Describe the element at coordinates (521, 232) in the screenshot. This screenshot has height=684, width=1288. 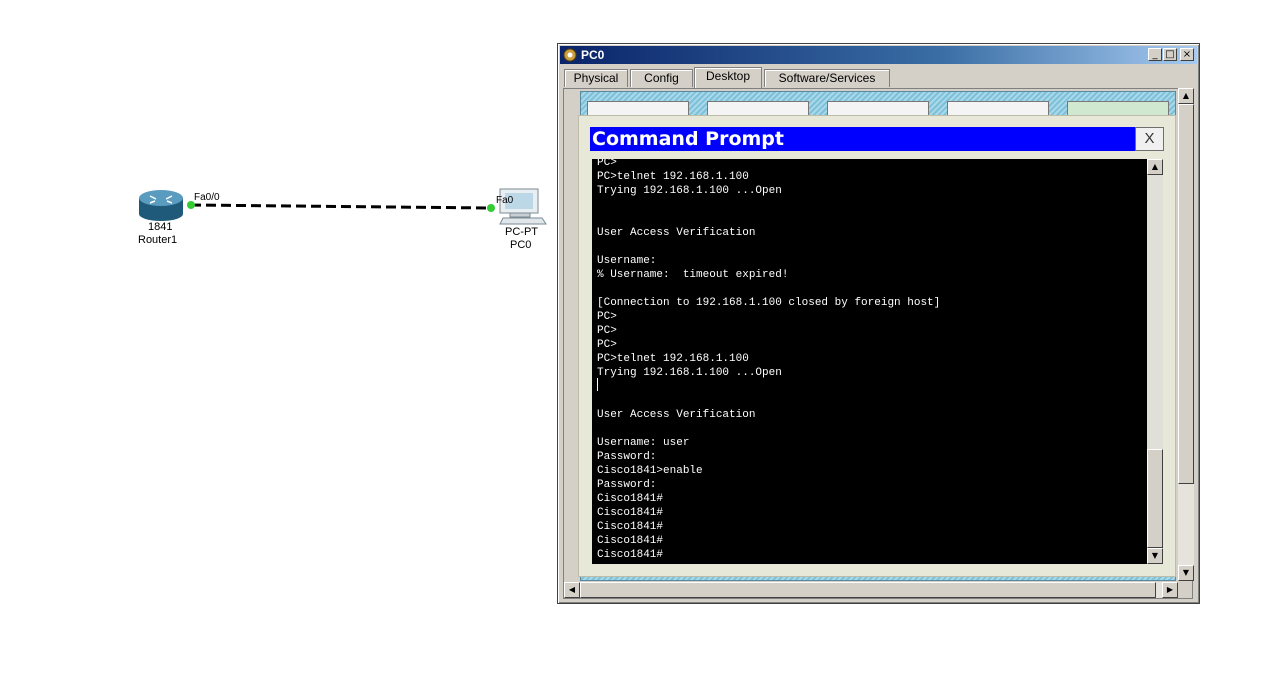
I see `pc-model-label: PC-PT` at that location.